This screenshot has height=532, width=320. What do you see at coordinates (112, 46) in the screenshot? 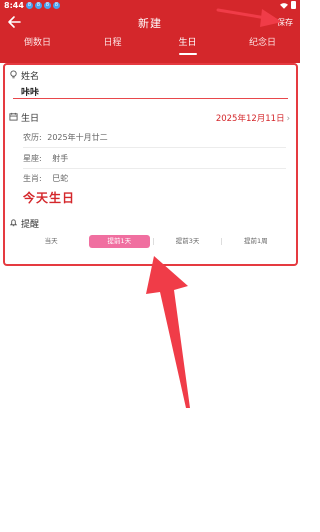
I see `tab-schedule: 日程` at bounding box center [112, 46].